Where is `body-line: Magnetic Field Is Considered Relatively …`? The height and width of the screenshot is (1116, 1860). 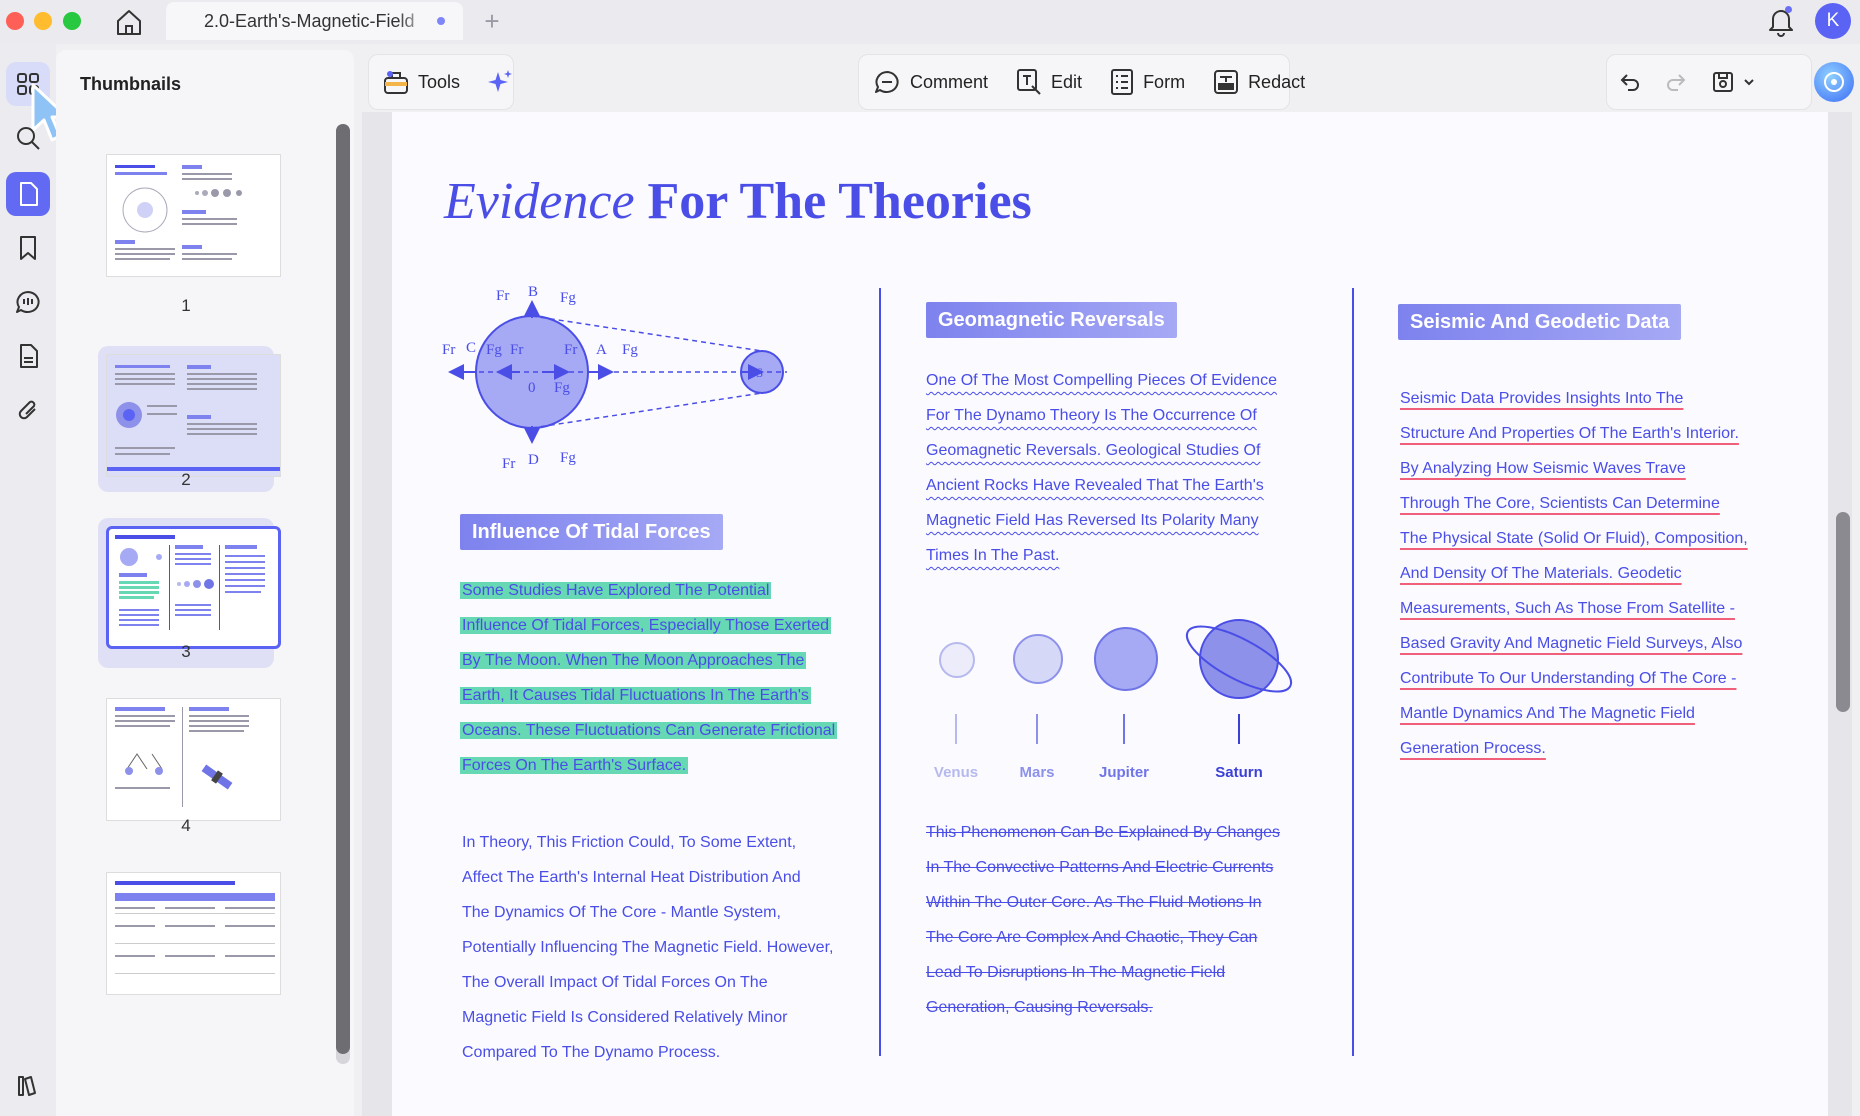
body-line: Magnetic Field Is Considered Relatively … is located at coordinates (625, 1017).